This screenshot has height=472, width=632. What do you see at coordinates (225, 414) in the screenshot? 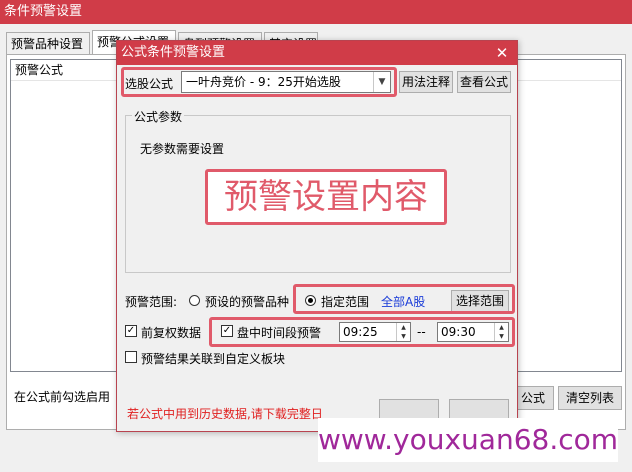
I see `history-data-warning: 若公式中用到历史数据,请下载完整日` at bounding box center [225, 414].